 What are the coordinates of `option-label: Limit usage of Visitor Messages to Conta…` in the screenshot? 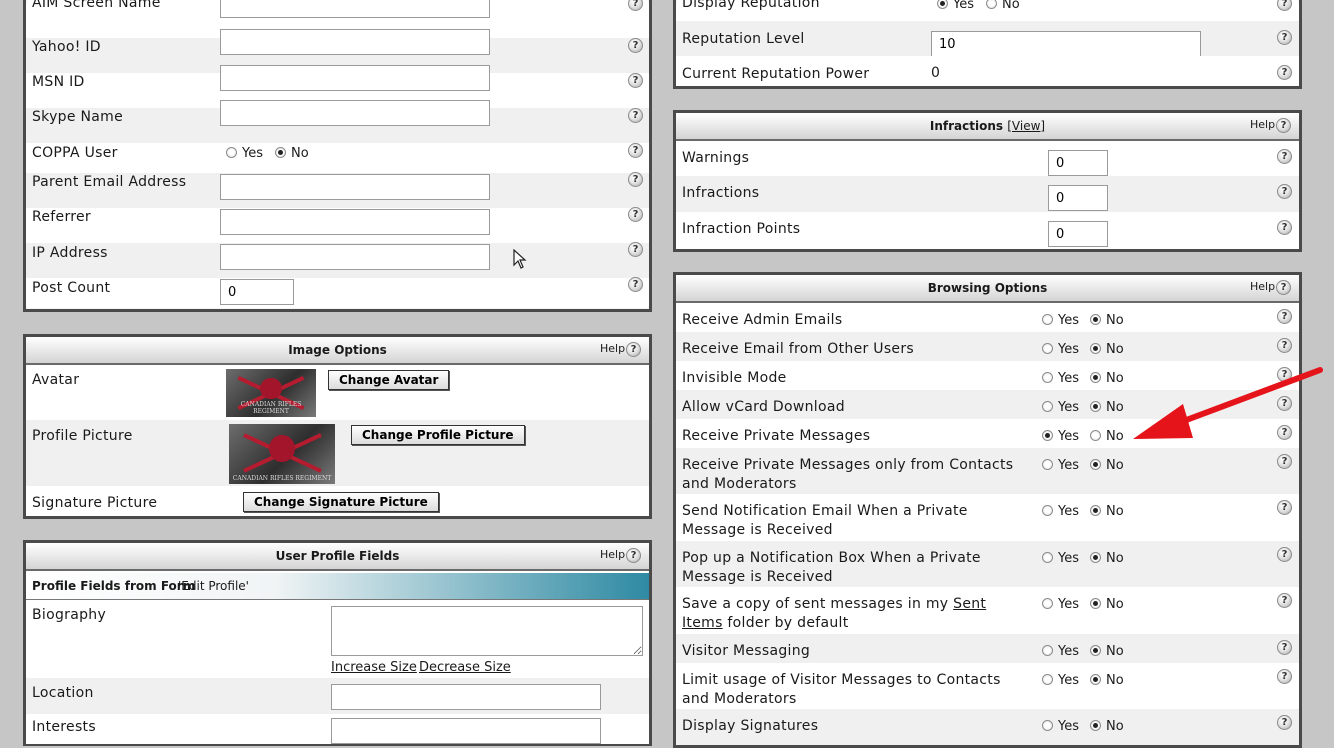 It's located at (841, 689).